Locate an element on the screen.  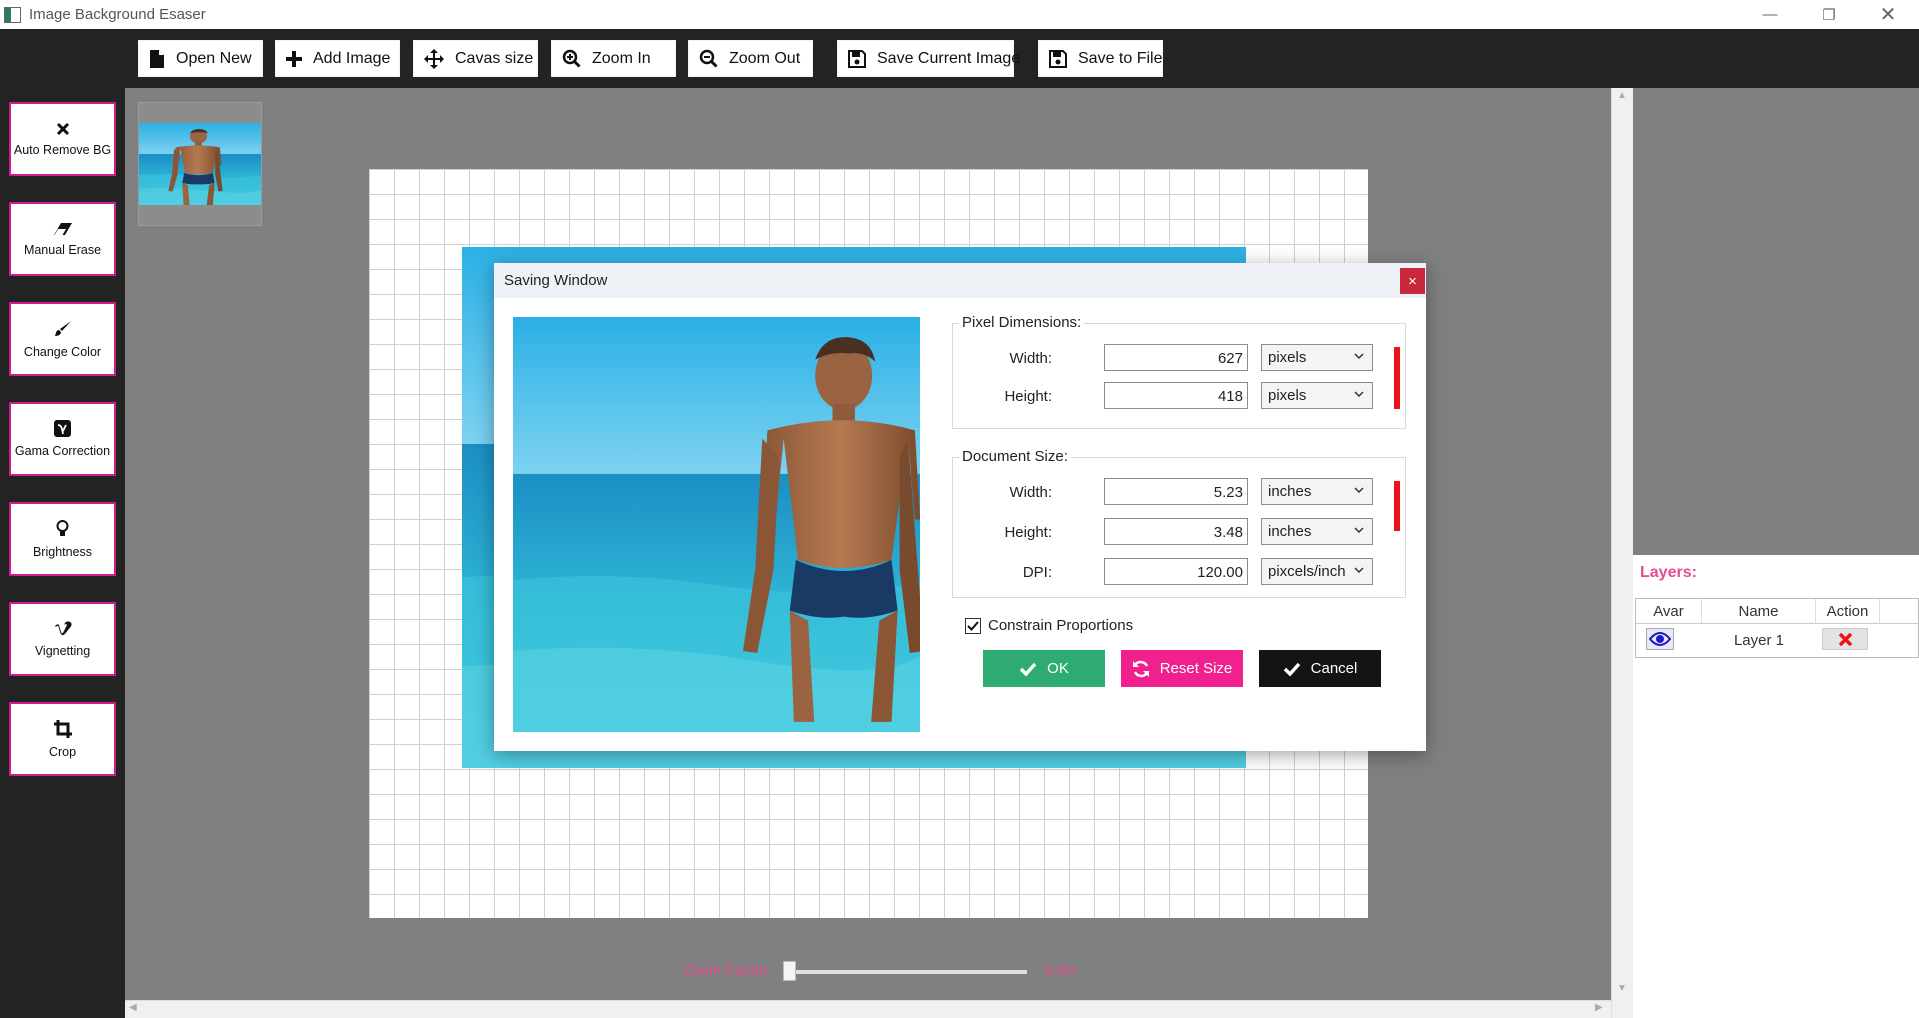
scroll-right-icon: ▶ is located at coordinates (1599, 1007).